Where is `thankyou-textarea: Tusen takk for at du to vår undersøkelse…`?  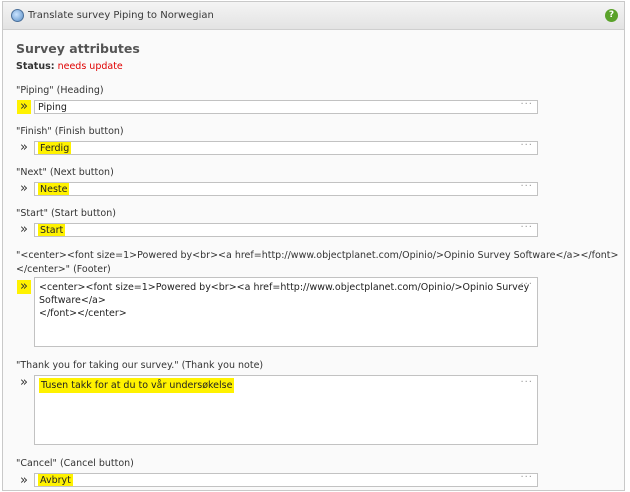 thankyou-textarea: Tusen takk for at du to vår undersøkelse… is located at coordinates (286, 410).